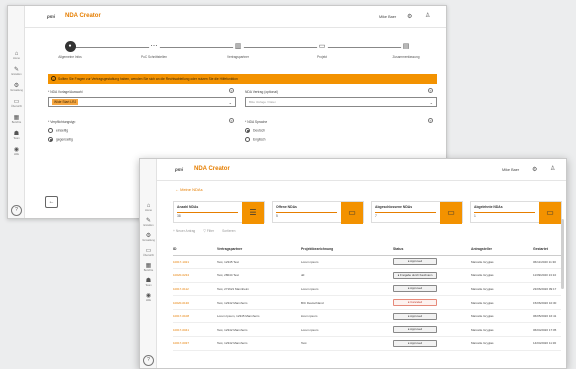 This screenshot has width=576, height=369. Describe the element at coordinates (432, 249) in the screenshot. I see `column-header: Status` at that location.